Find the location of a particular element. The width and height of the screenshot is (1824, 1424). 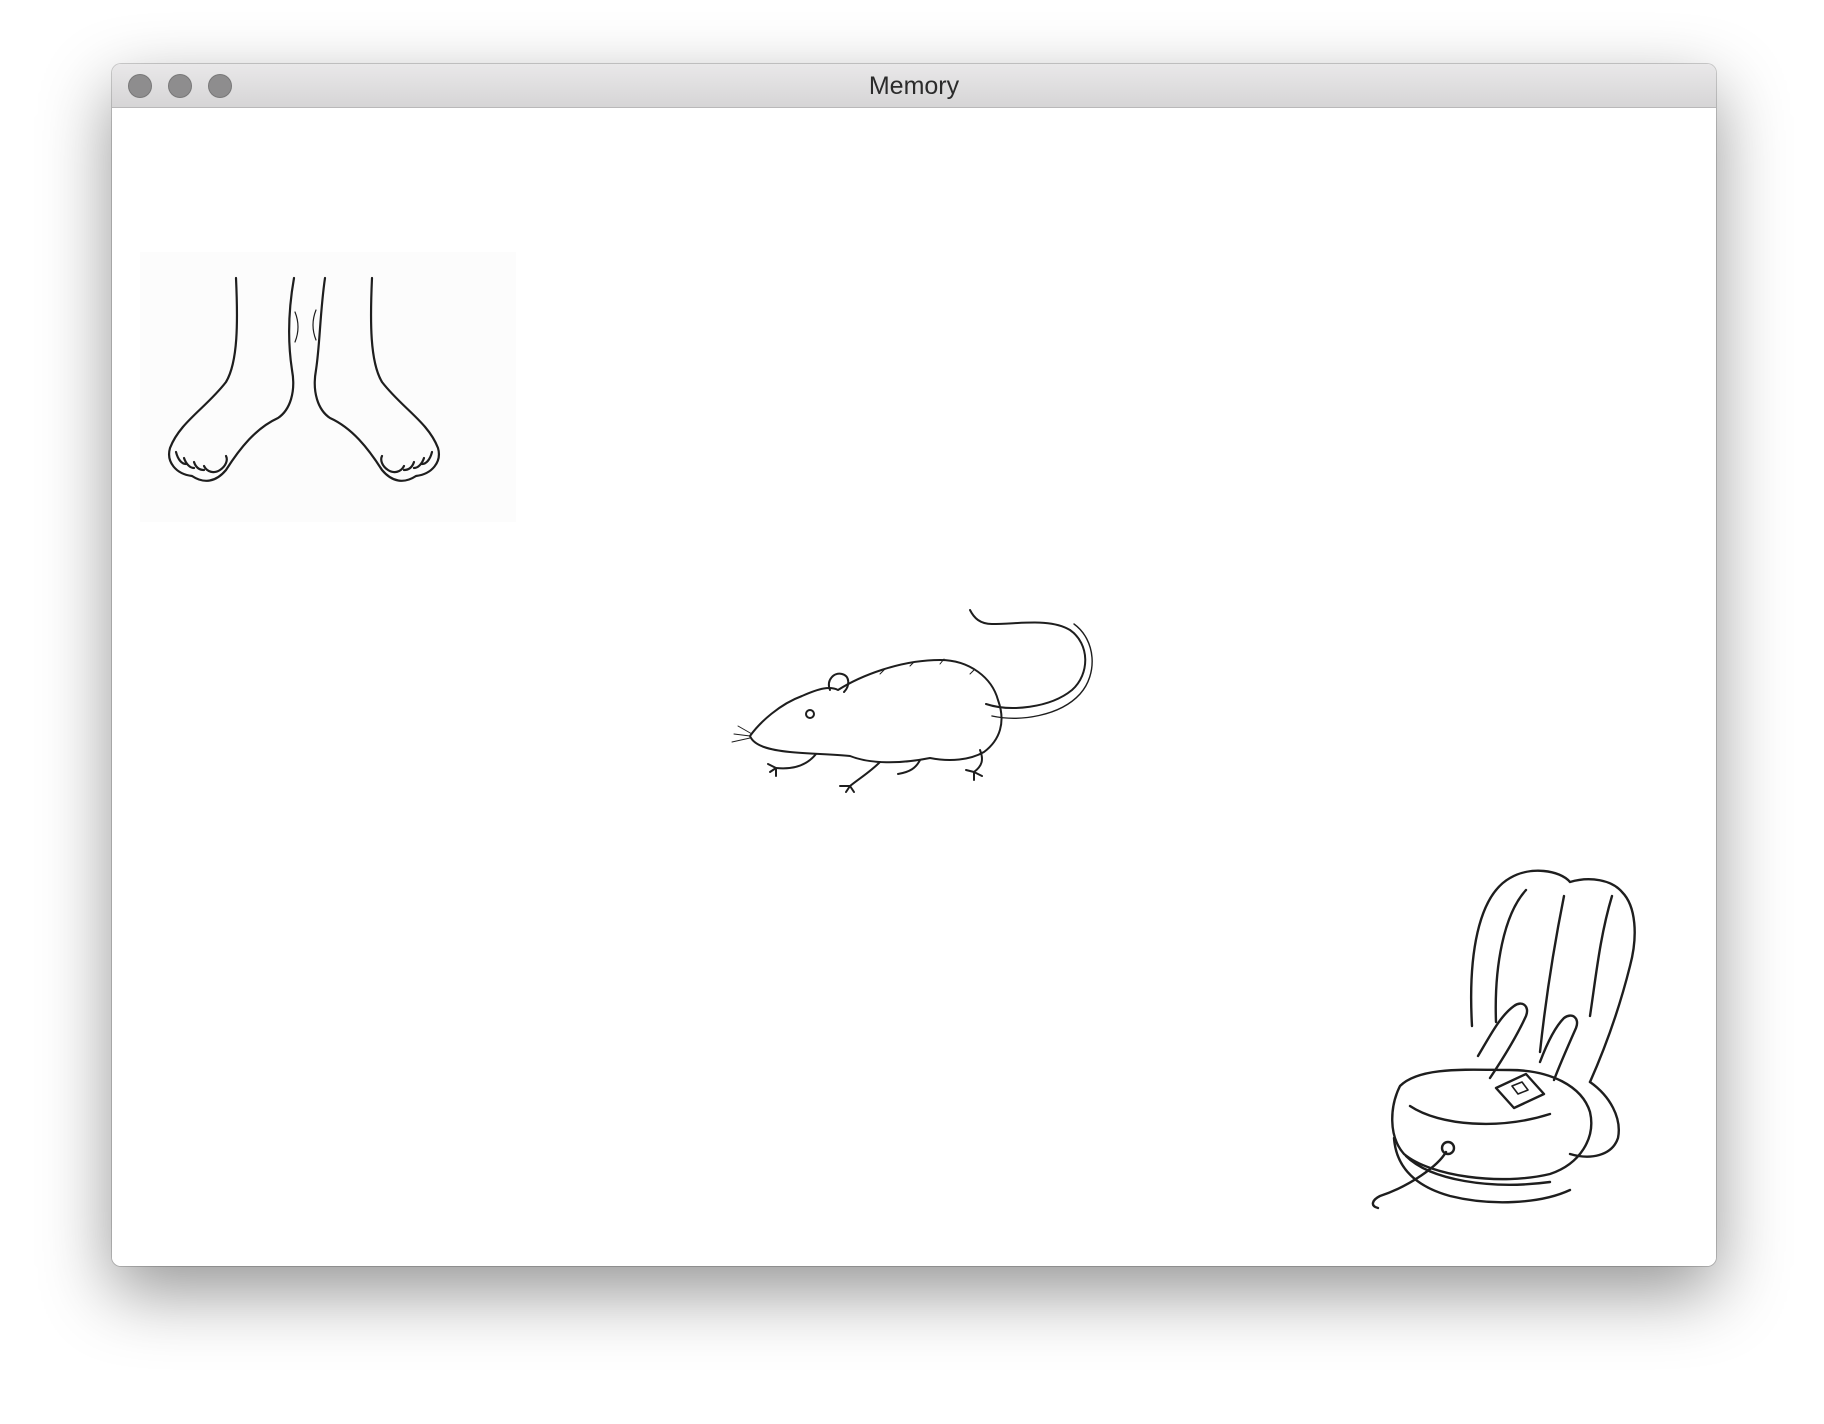

window-title: Memory is located at coordinates (914, 86).